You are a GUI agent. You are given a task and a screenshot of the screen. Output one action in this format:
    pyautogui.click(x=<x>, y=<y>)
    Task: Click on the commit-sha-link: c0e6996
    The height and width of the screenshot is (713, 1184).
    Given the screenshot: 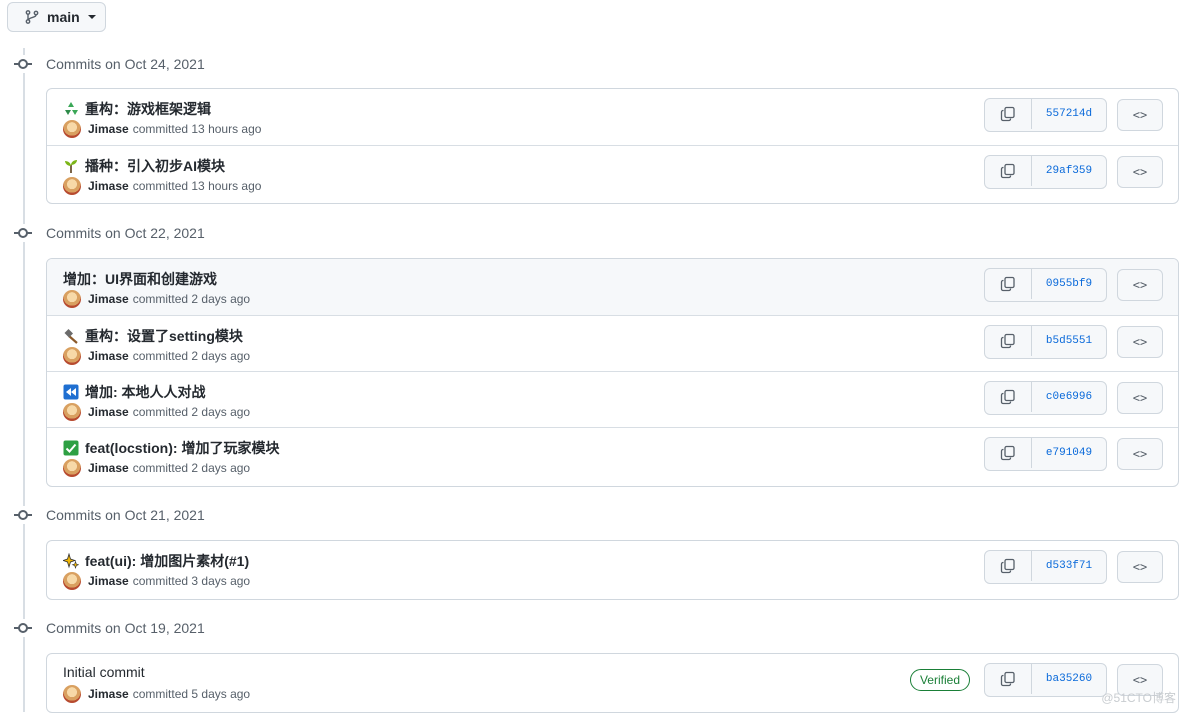 What is the action you would take?
    pyautogui.click(x=1069, y=397)
    